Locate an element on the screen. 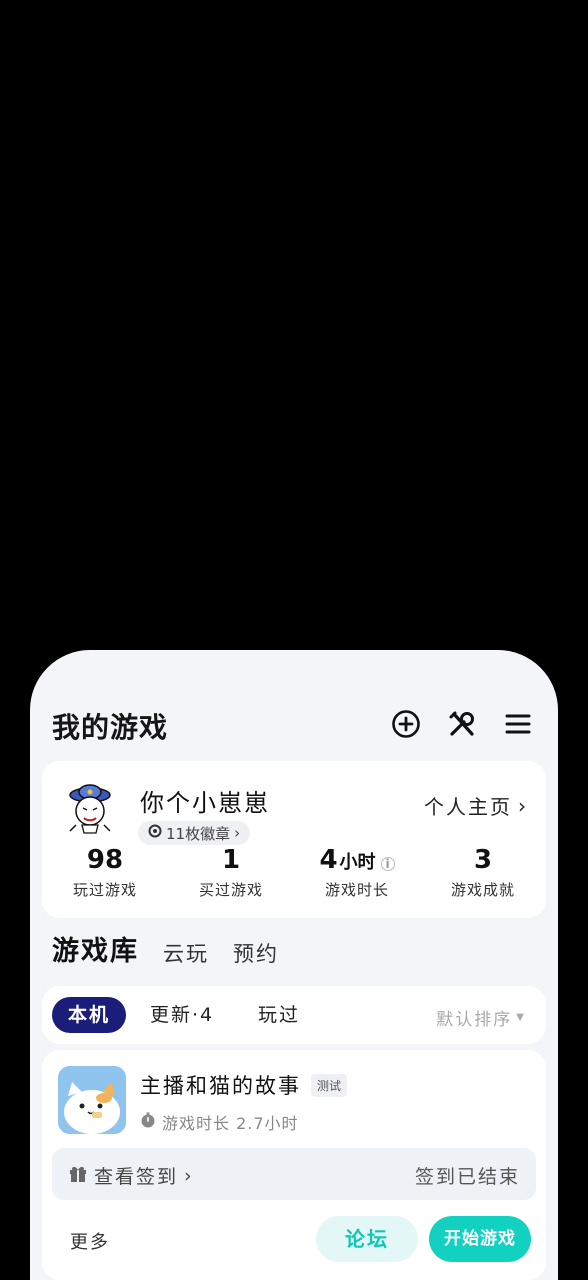  stat-playtime: 4 小时 i 游戏时长 is located at coordinates (357, 872).